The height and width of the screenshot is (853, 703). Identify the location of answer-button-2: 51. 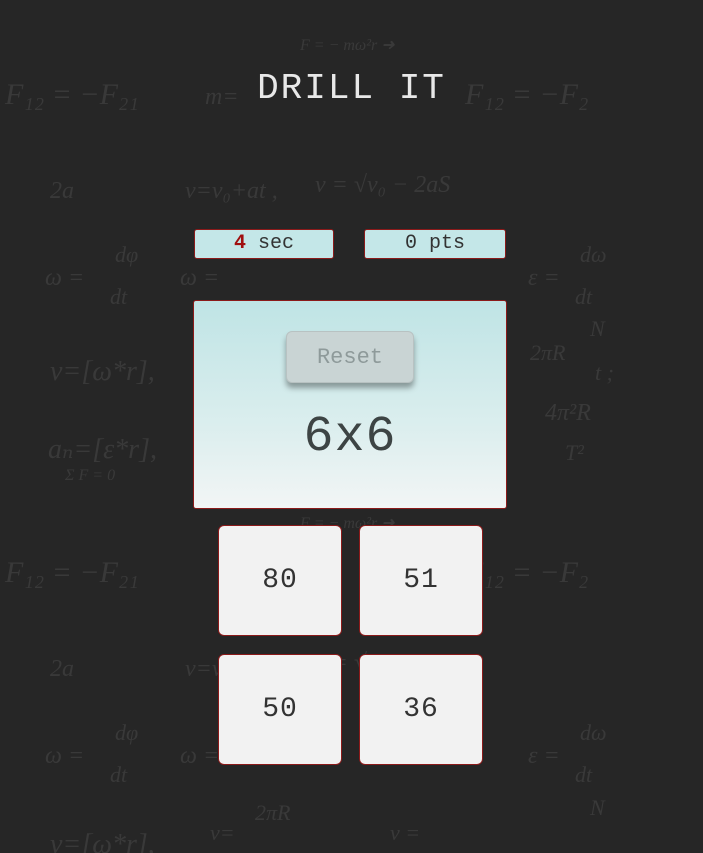
(421, 580).